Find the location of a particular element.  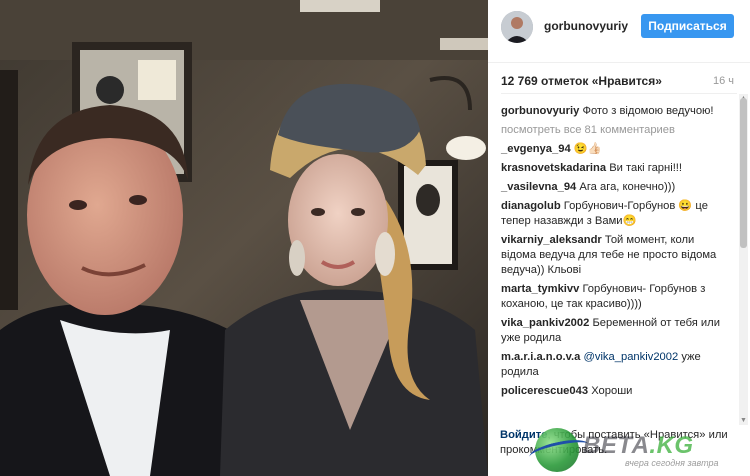

comment-user-link: policerescue043 is located at coordinates (544, 391).